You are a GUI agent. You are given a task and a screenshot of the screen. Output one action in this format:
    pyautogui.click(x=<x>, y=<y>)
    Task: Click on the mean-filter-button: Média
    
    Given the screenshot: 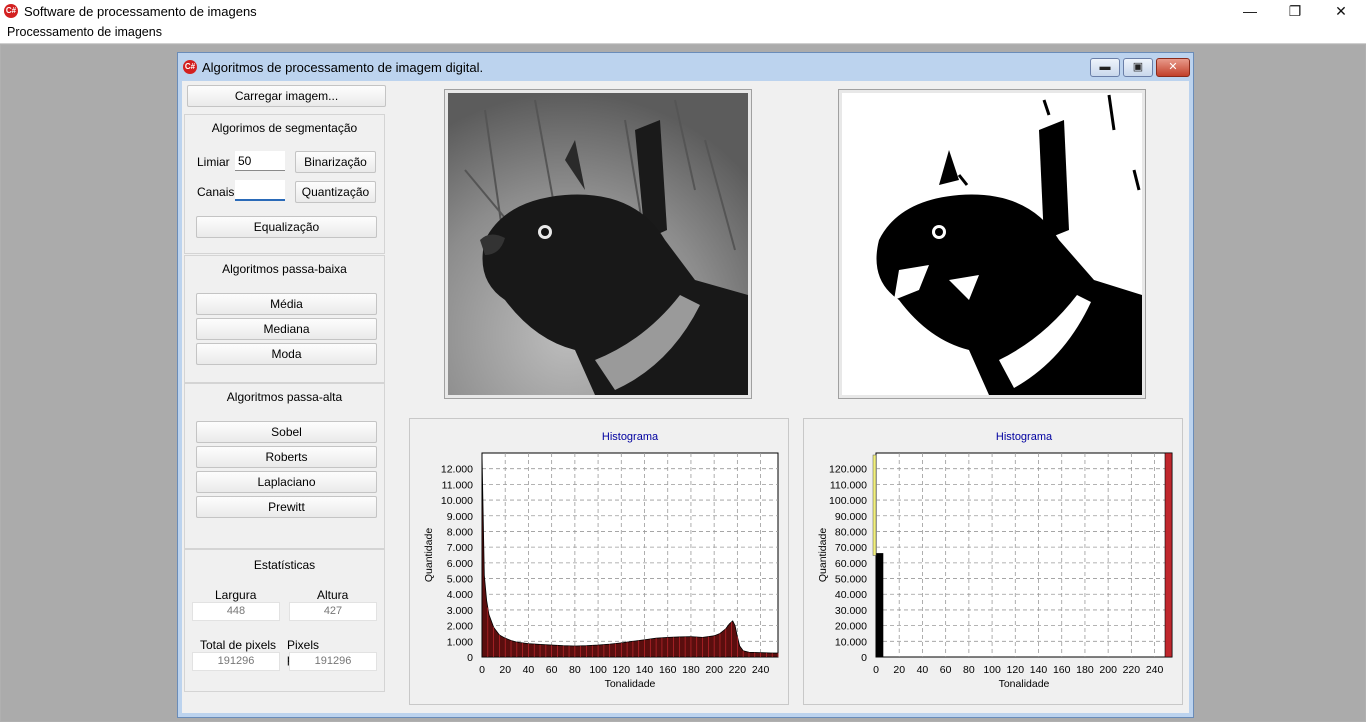 What is the action you would take?
    pyautogui.click(x=286, y=304)
    